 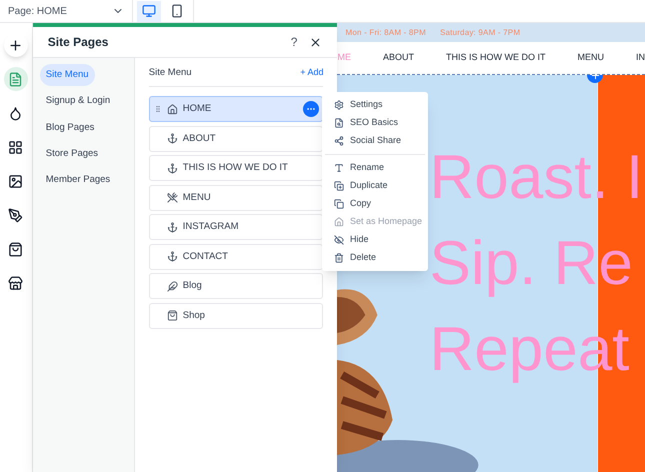 I want to click on add-icon, so click(x=16, y=45).